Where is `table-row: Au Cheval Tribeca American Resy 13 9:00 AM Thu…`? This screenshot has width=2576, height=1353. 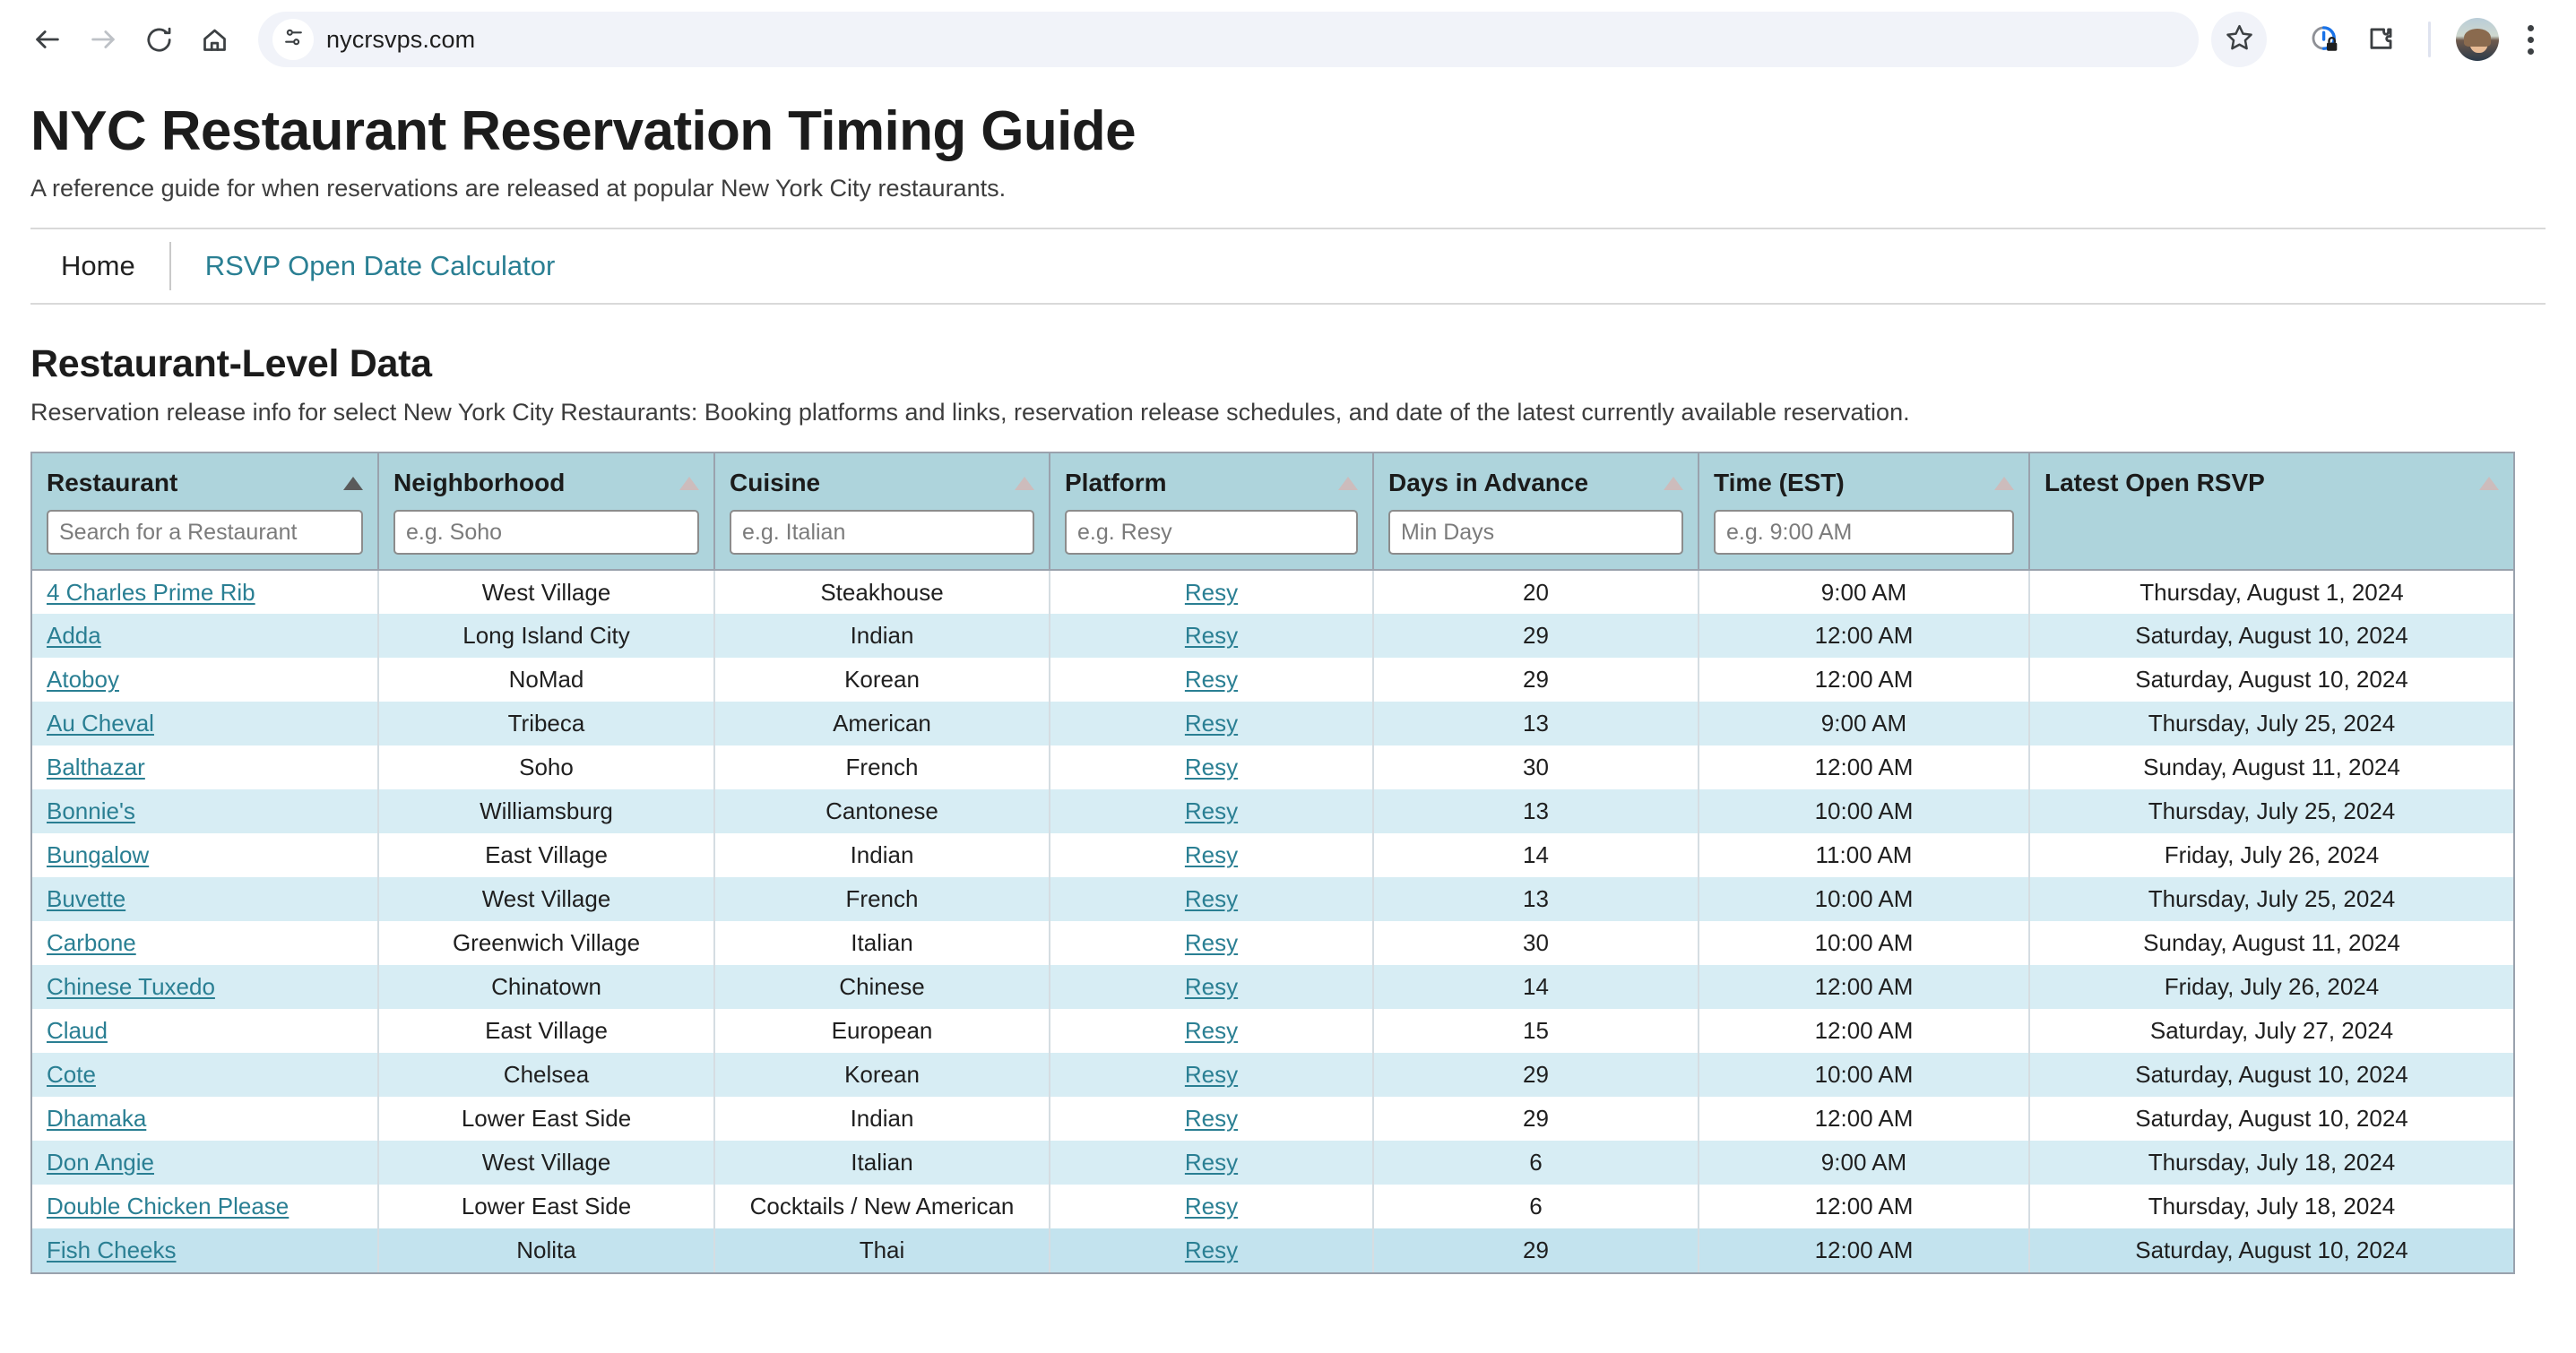
table-row: Au Cheval Tribeca American Resy 13 9:00 AM Thu… is located at coordinates (1272, 724).